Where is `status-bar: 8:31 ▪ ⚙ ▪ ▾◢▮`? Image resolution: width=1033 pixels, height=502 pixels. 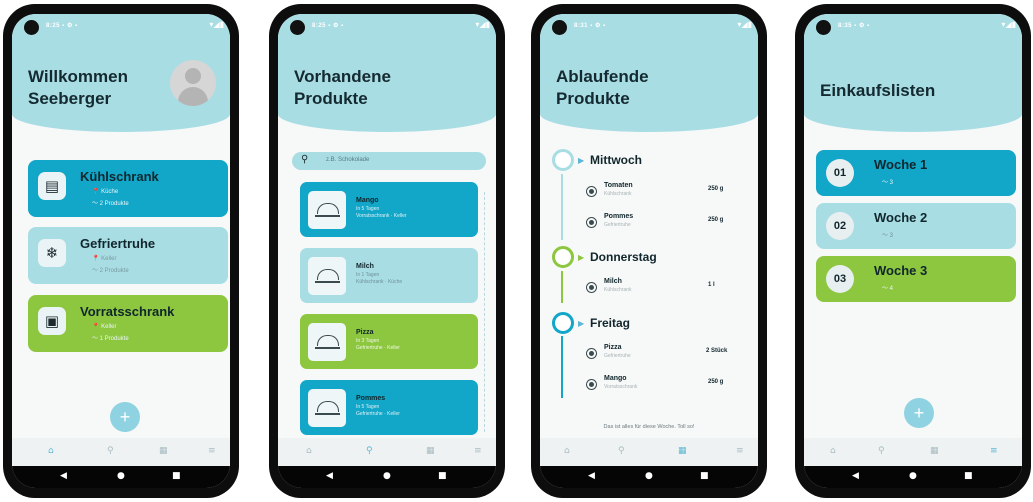
status-bar: 8:31 ▪ ⚙ ▪ ▾◢▮ is located at coordinates (649, 27).